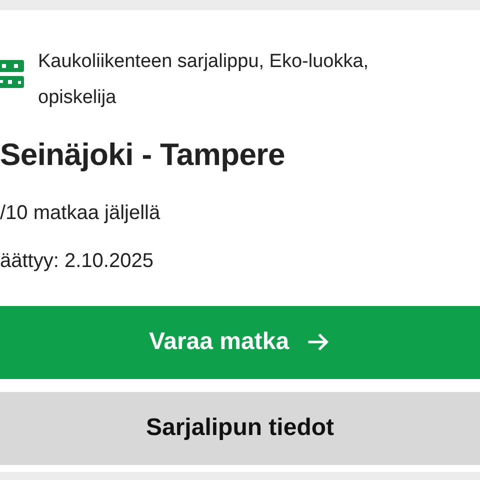 This screenshot has width=480, height=480. What do you see at coordinates (77, 260) in the screenshot?
I see `expiry-date: äättyy: 2.10.2025` at bounding box center [77, 260].